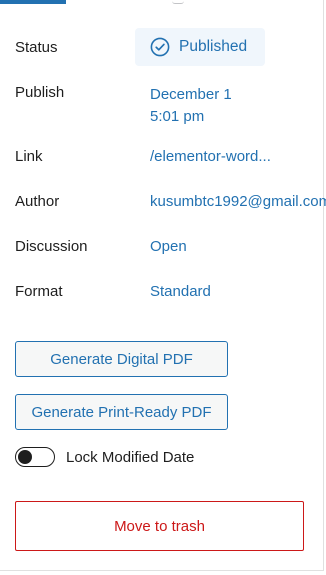 This screenshot has height=575, width=326. Describe the element at coordinates (168, 246) in the screenshot. I see `discussion-button: Open` at that location.